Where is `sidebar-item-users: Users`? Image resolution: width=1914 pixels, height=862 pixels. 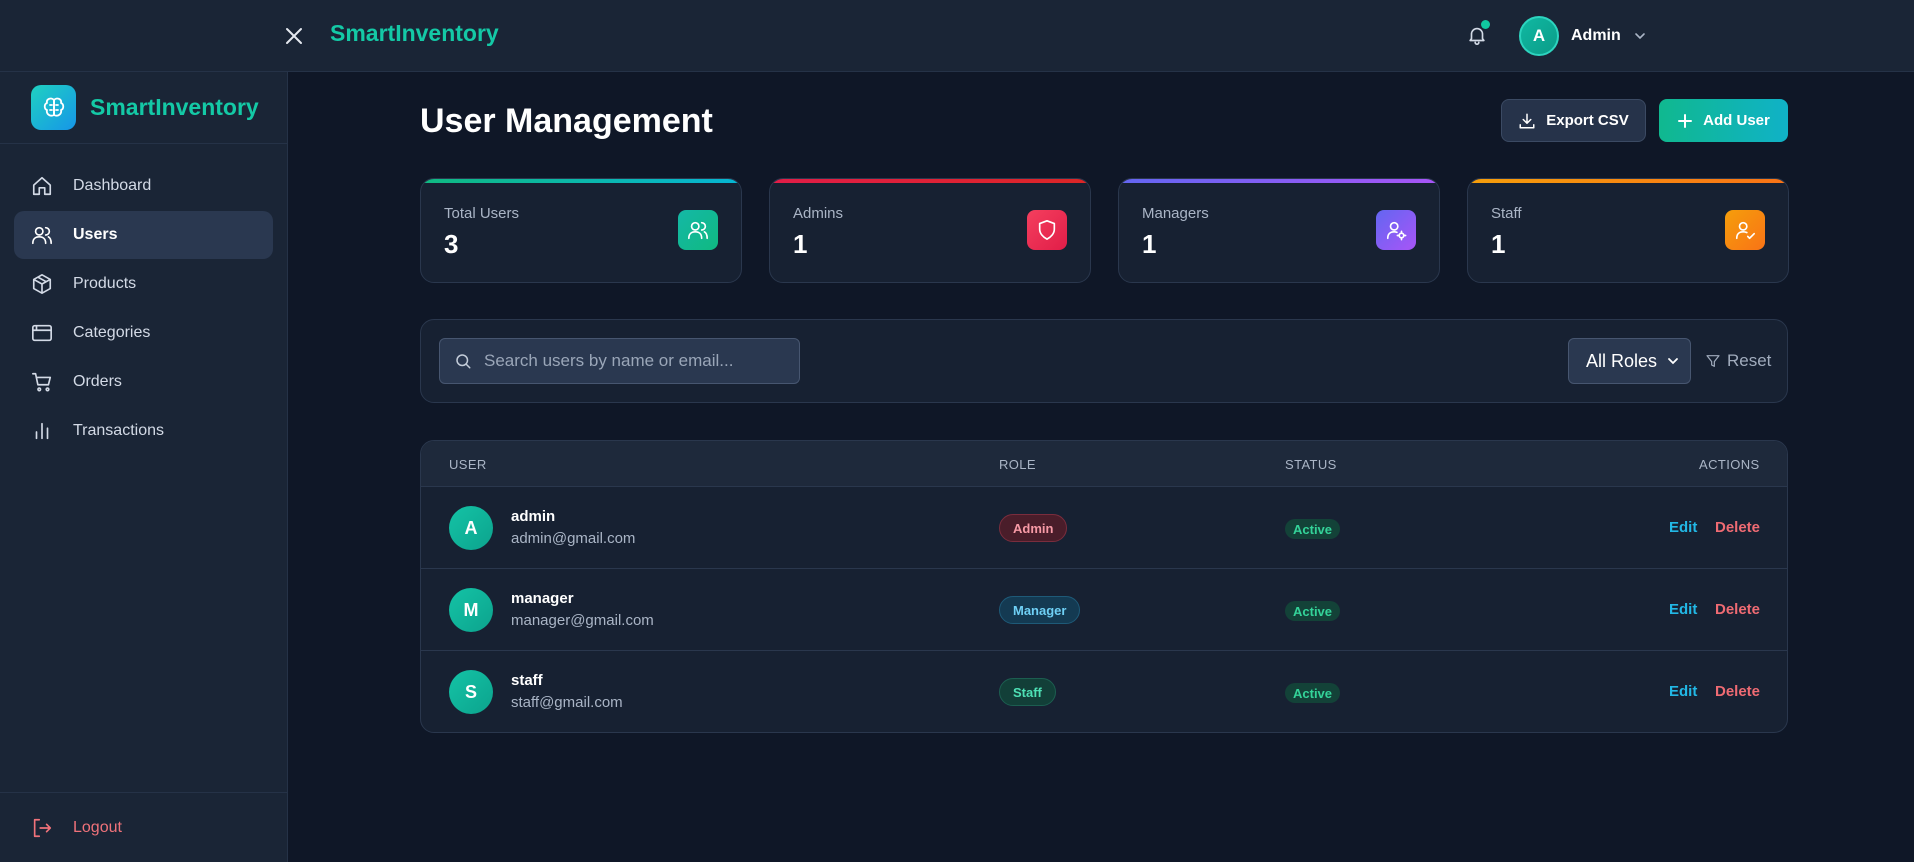 sidebar-item-users: Users is located at coordinates (143, 235).